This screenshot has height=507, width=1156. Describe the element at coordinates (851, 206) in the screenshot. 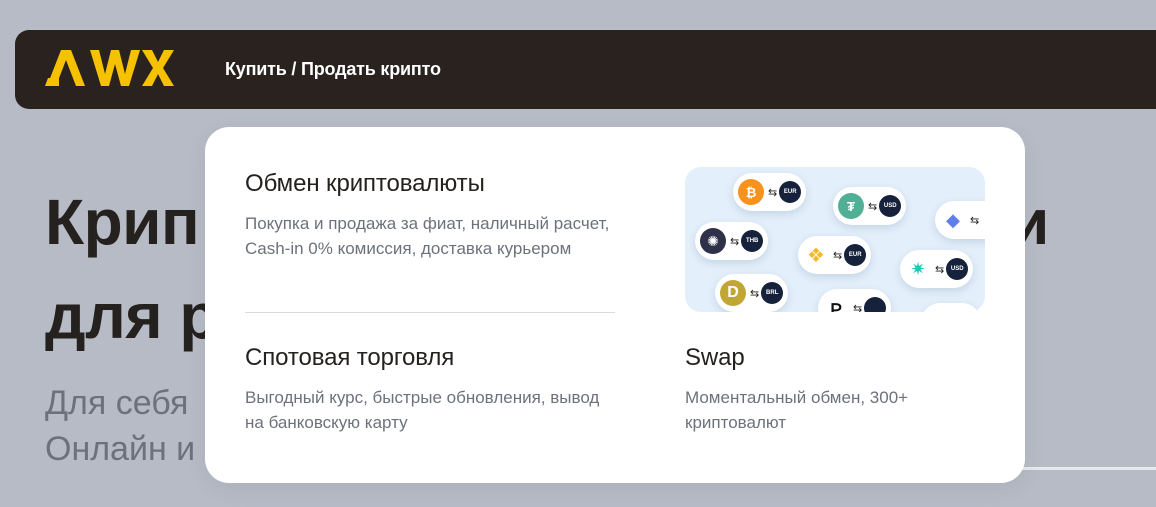

I see `tether-icon: ₮` at that location.